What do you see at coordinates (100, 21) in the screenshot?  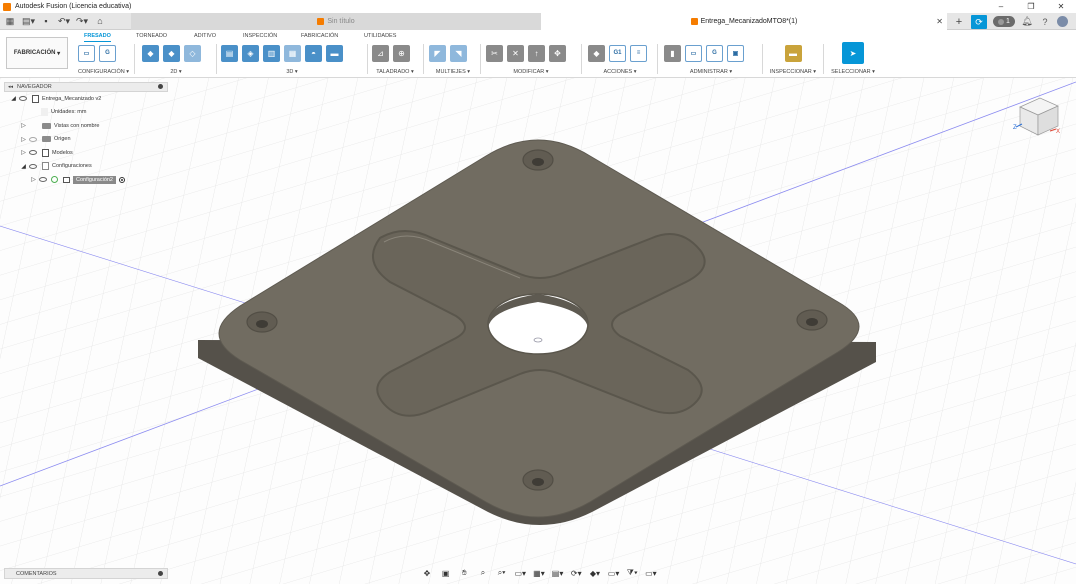 I see `home-icon: ⌂` at bounding box center [100, 21].